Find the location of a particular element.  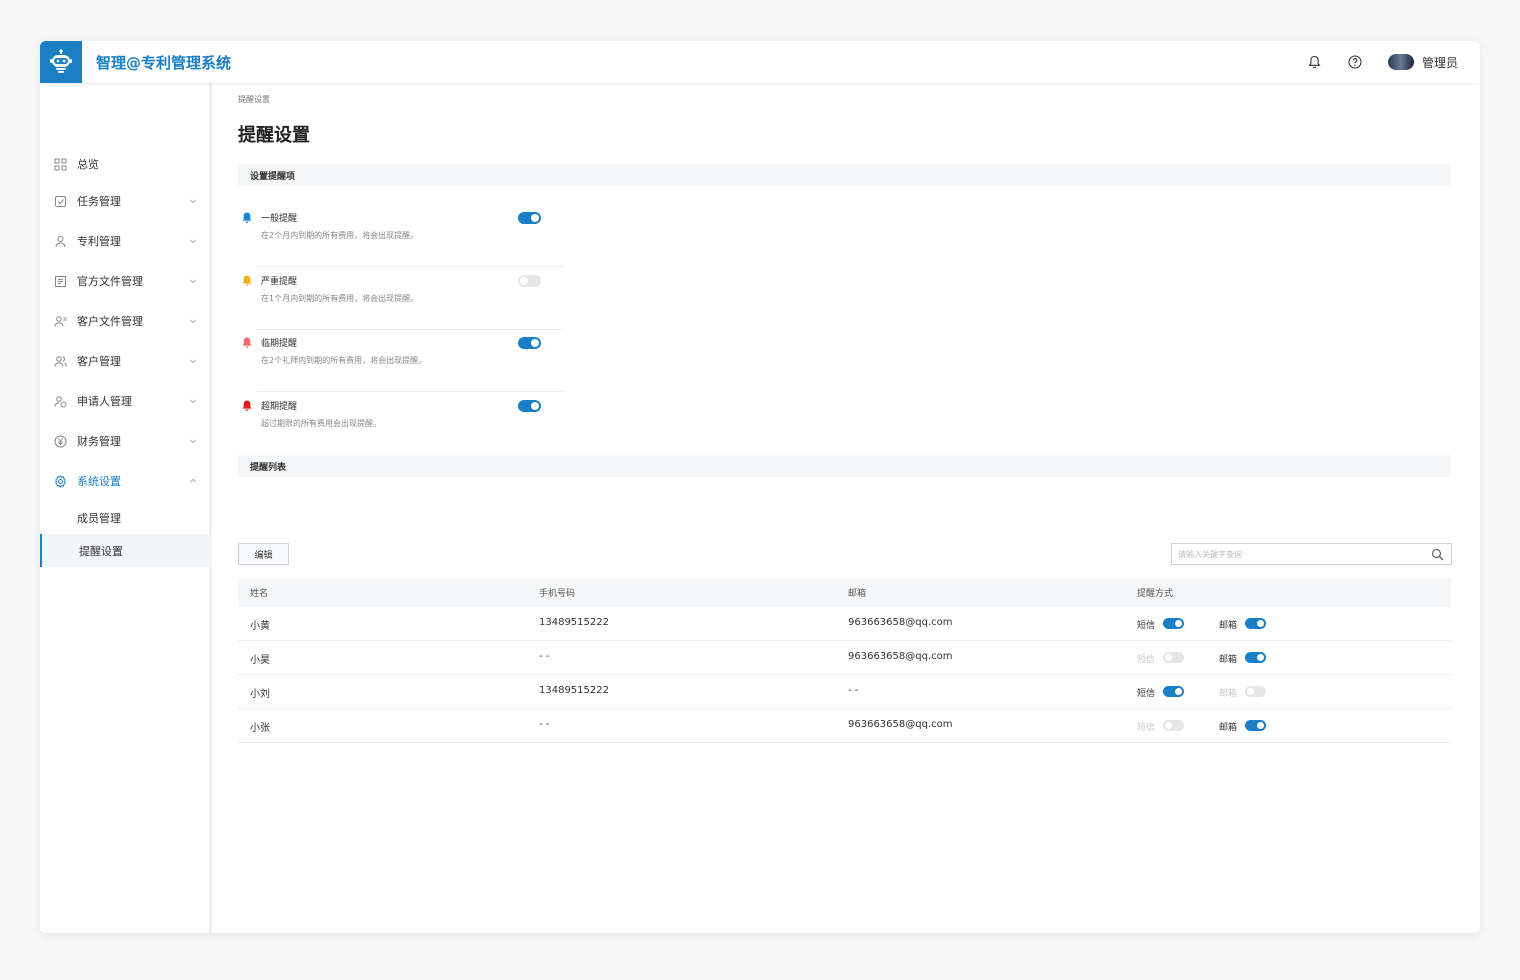

column-header-phone: 手机号码 is located at coordinates (557, 594).